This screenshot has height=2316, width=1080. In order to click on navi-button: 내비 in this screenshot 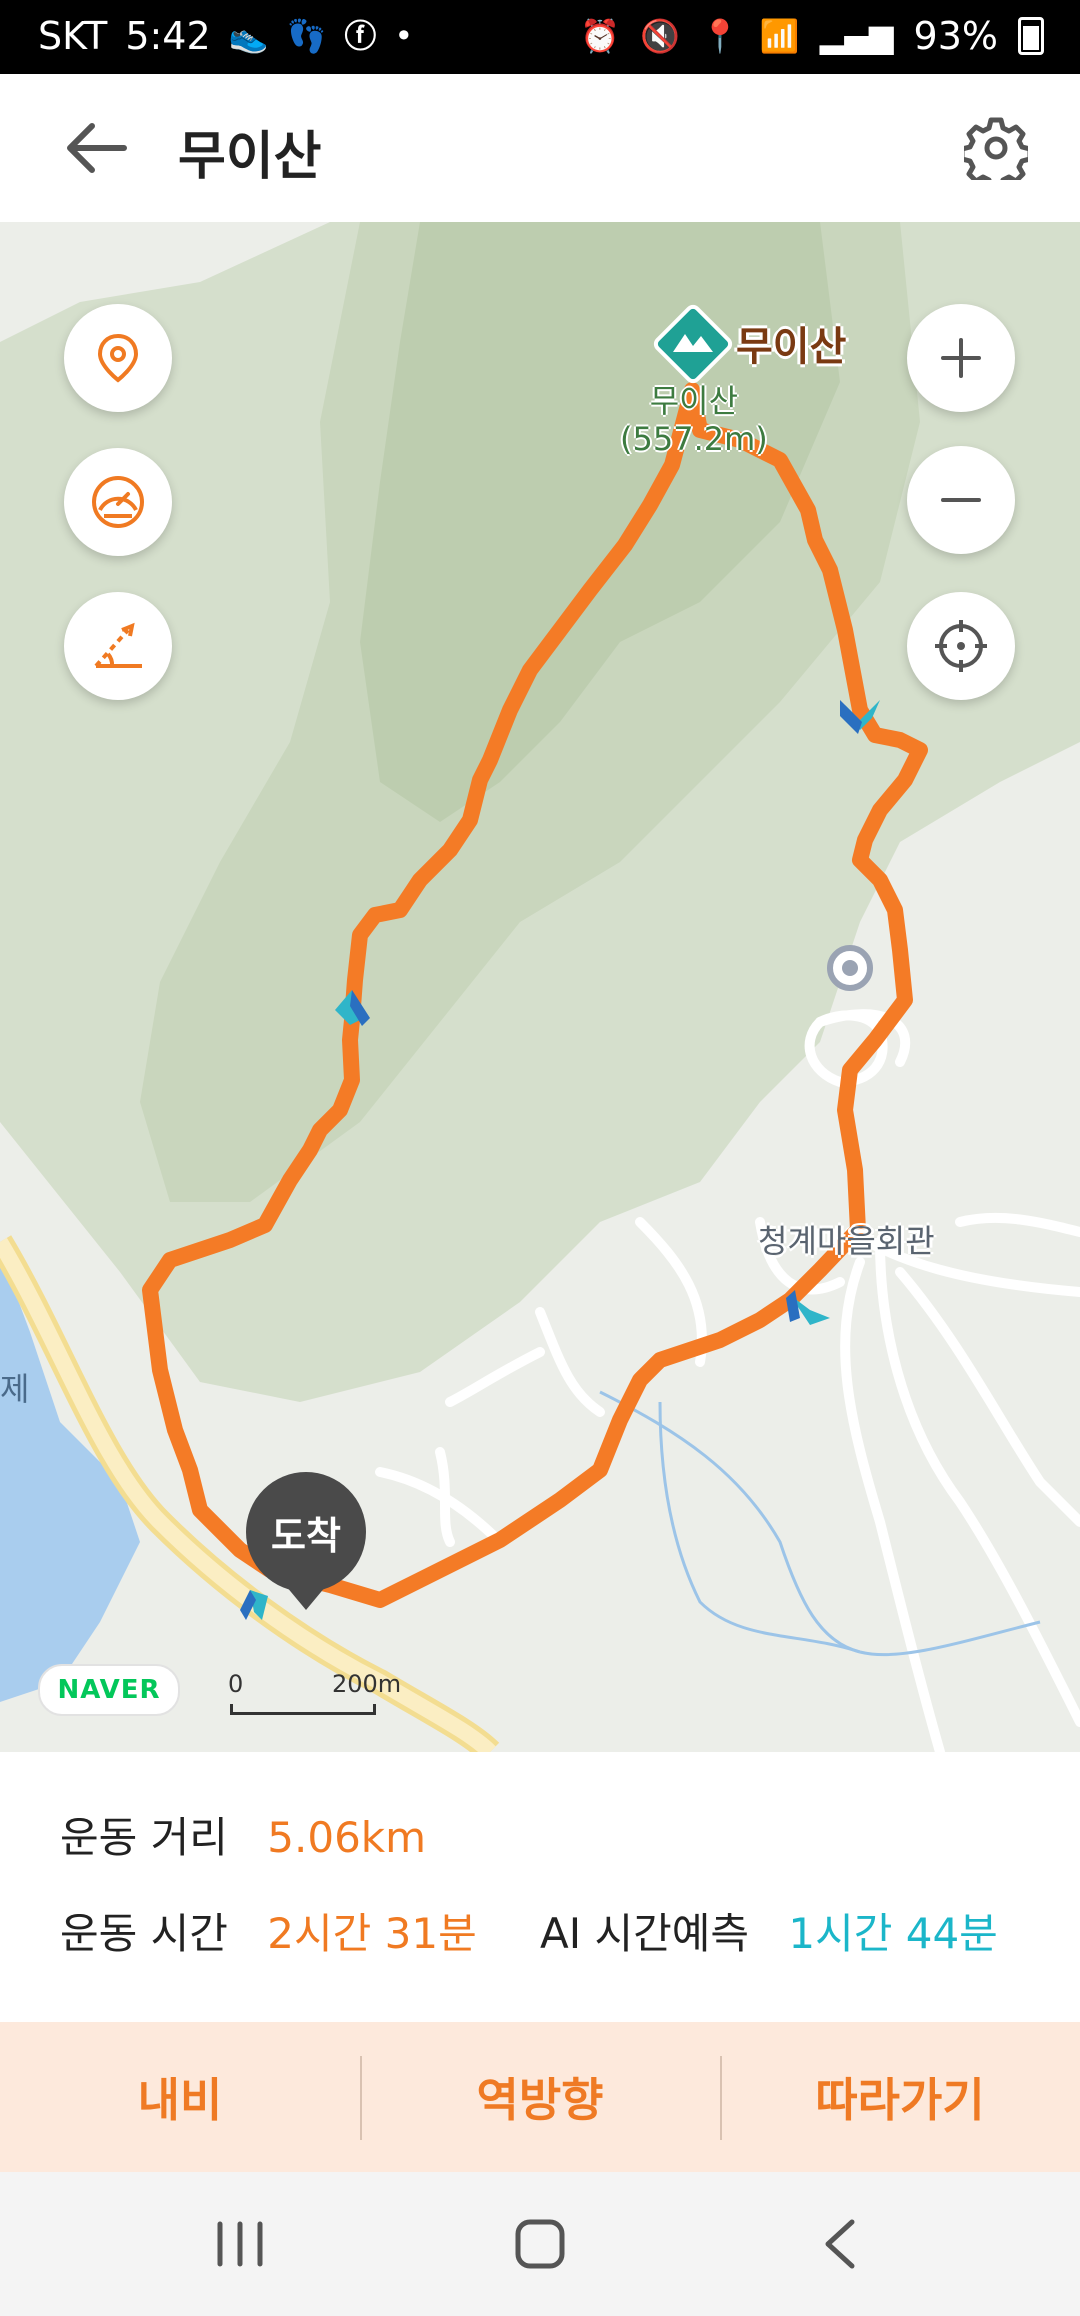, I will do `click(180, 2097)`.